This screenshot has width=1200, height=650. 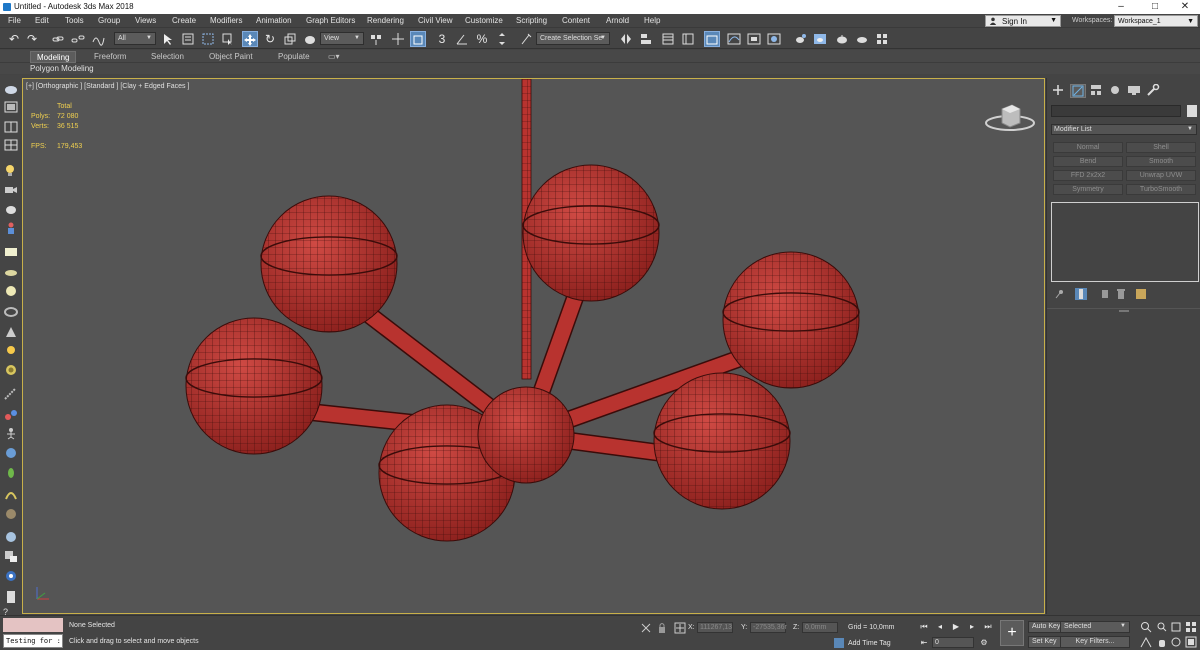 What do you see at coordinates (11, 252) in the screenshot?
I see `box-tool-button` at bounding box center [11, 252].